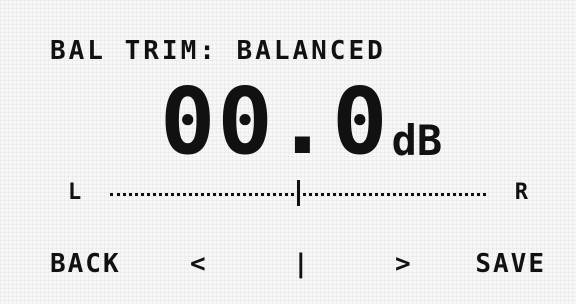 This screenshot has height=304, width=576. What do you see at coordinates (199, 264) in the screenshot?
I see `decrease-button: <` at bounding box center [199, 264].